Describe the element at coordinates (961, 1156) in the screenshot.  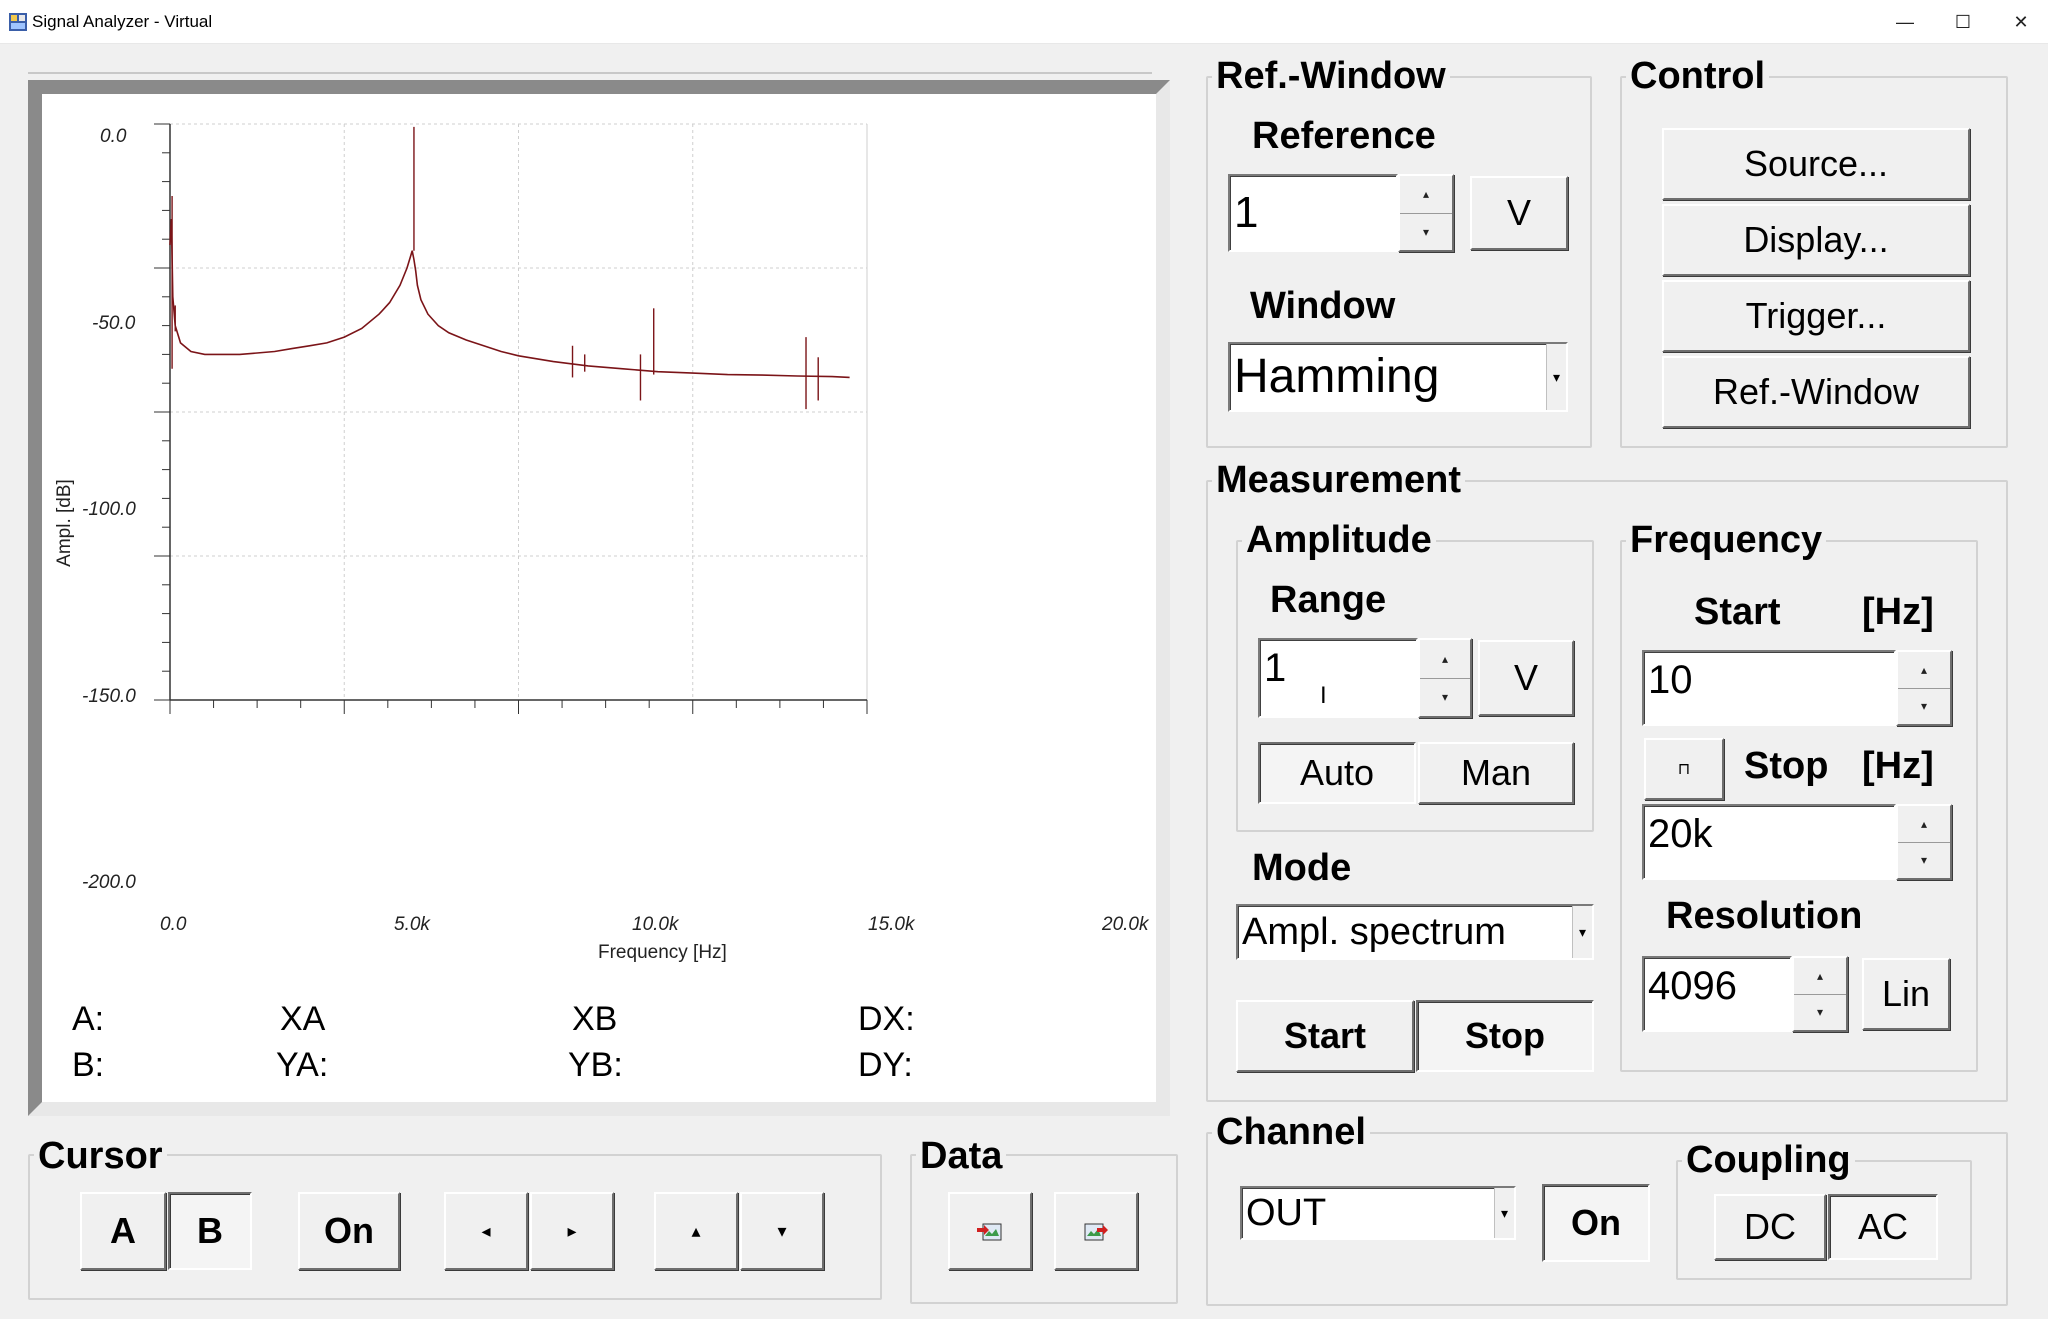
I see `data-group-title: Data` at that location.